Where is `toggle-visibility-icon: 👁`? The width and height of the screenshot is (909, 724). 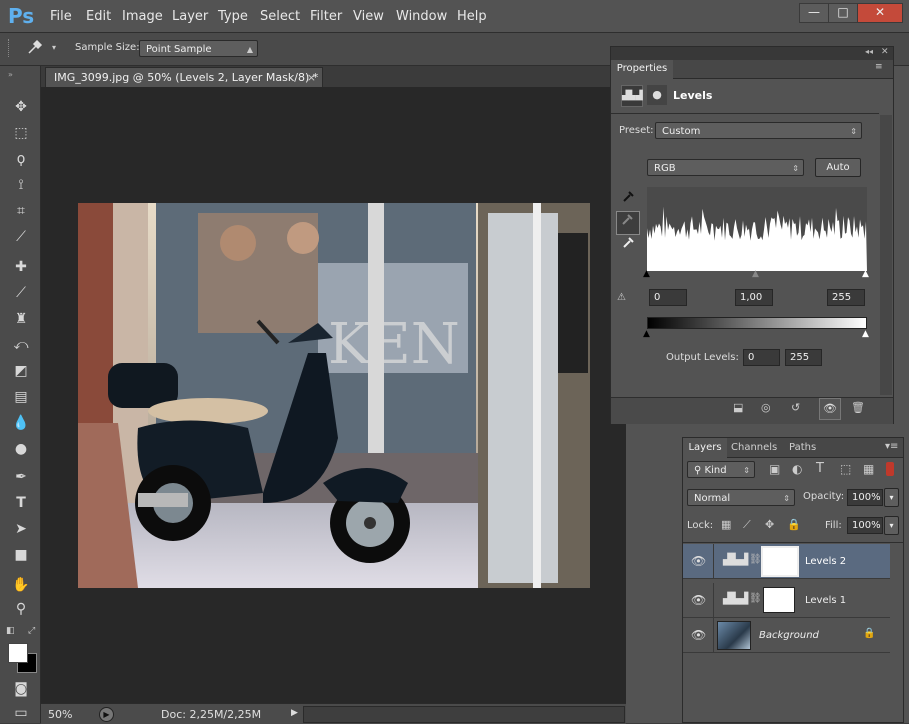
toggle-visibility-icon: 👁 is located at coordinates (830, 409).